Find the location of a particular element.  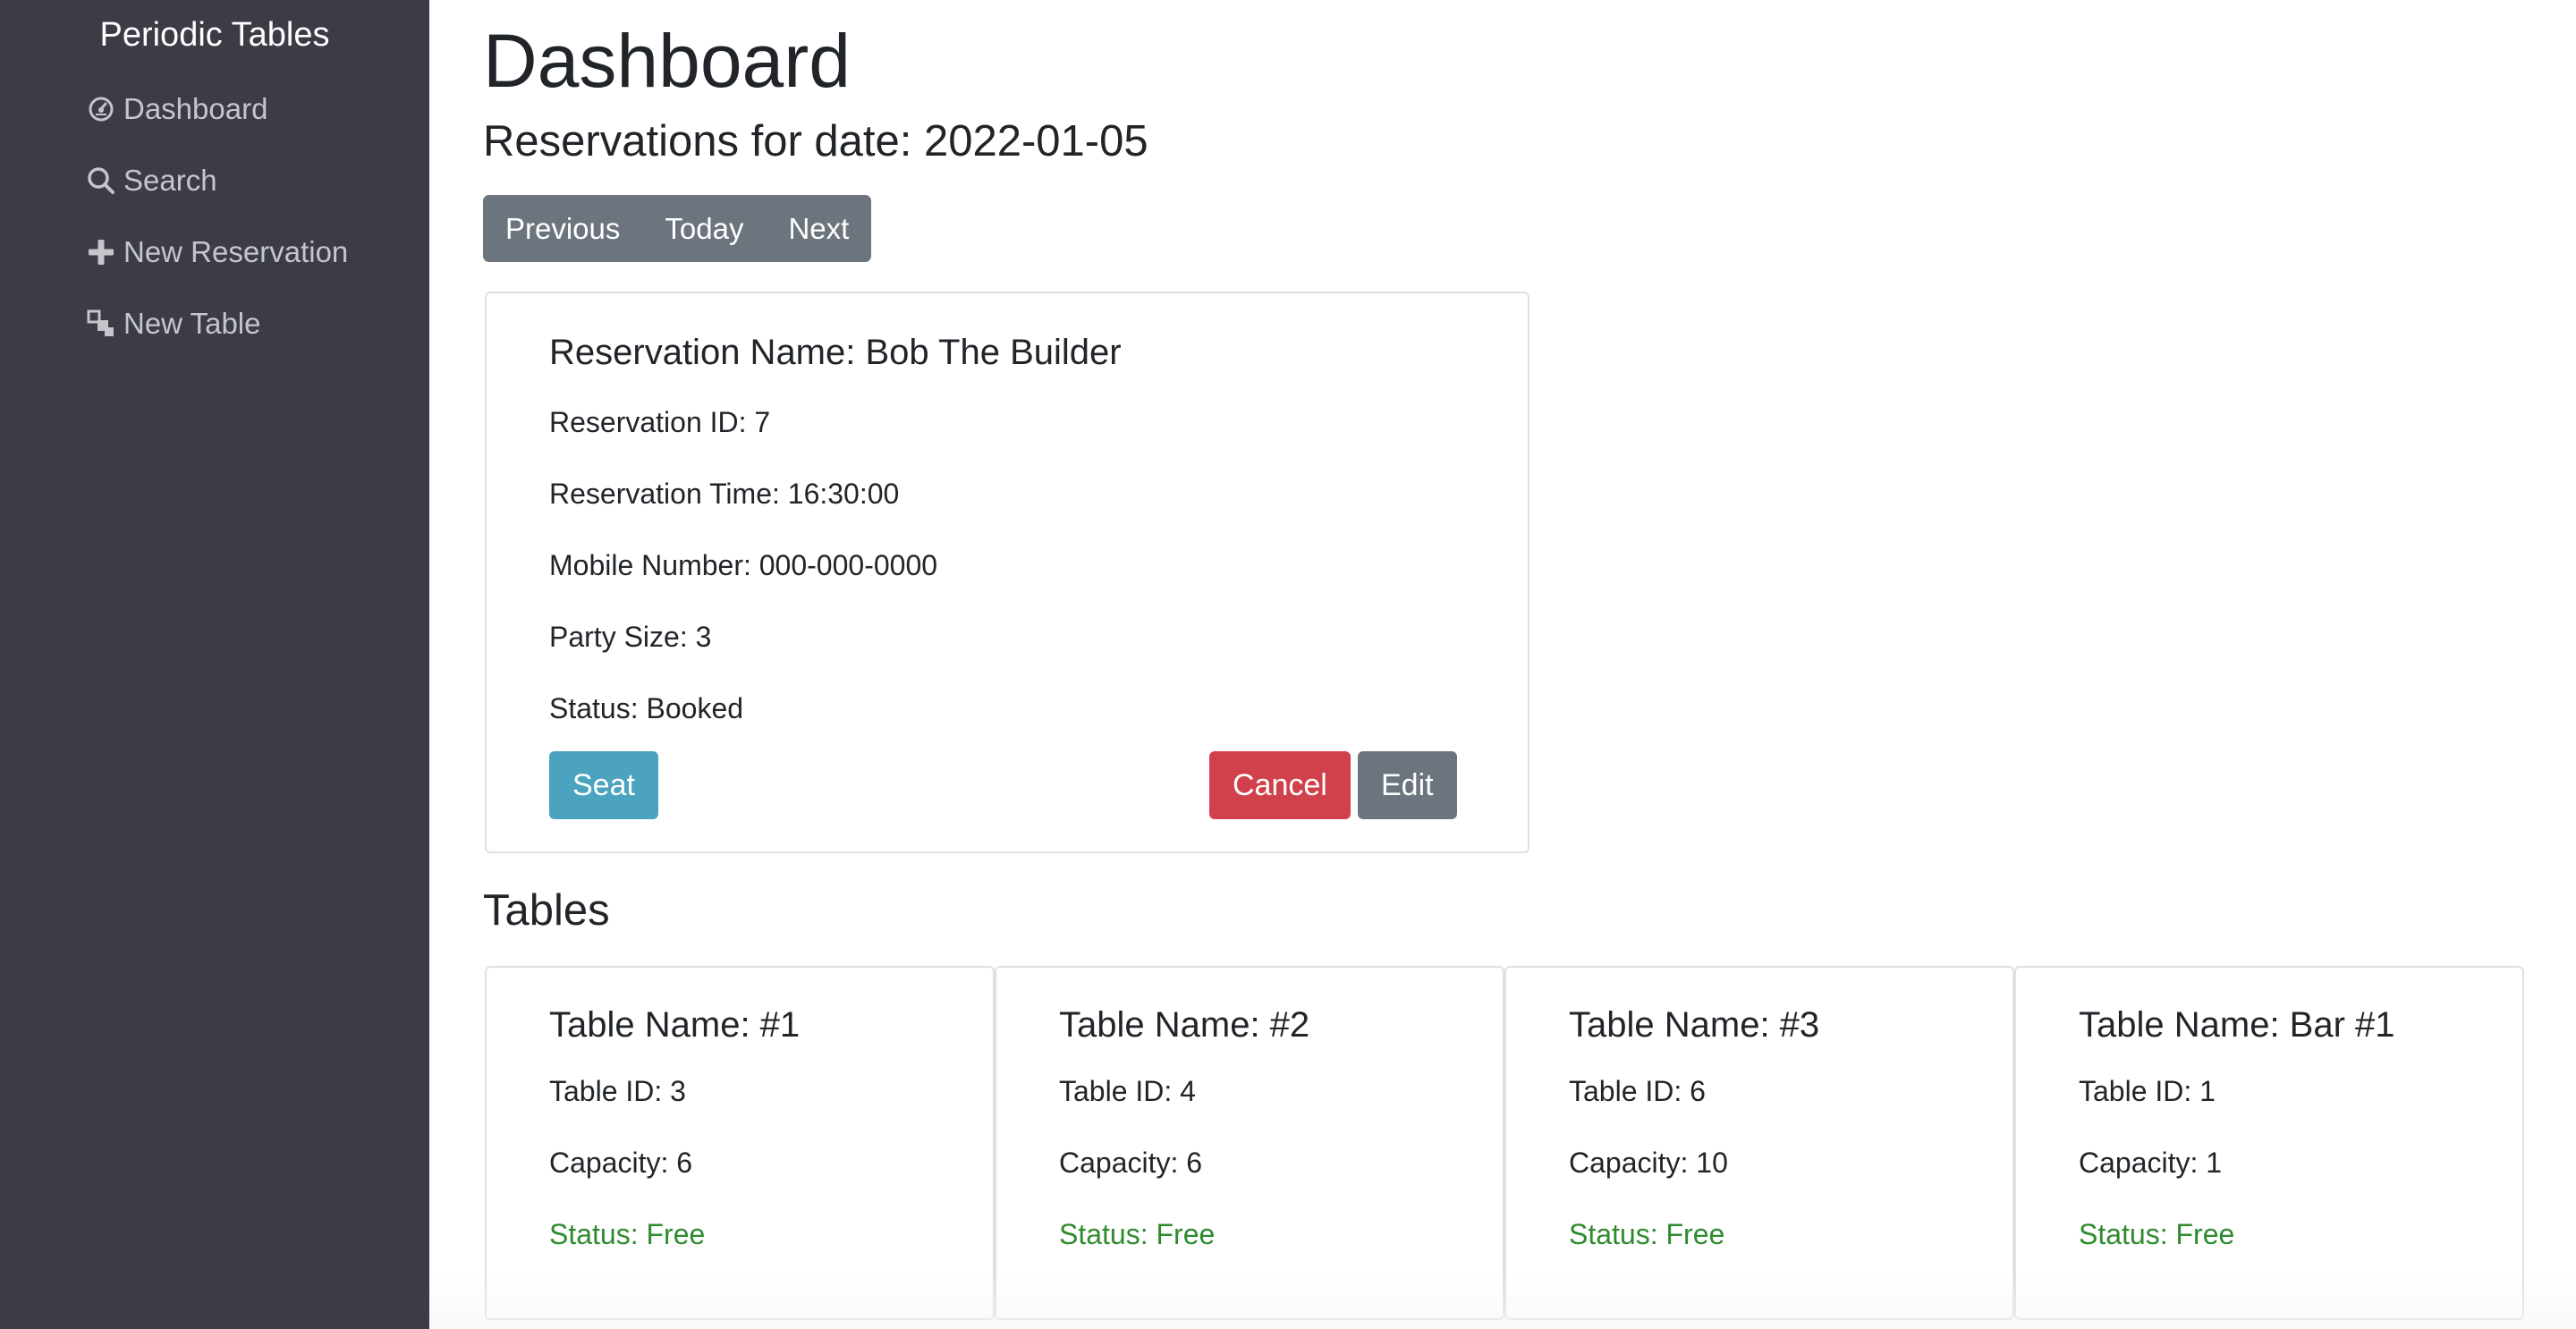

sidebar-item-dashboard: Dashboard is located at coordinates (176, 109).